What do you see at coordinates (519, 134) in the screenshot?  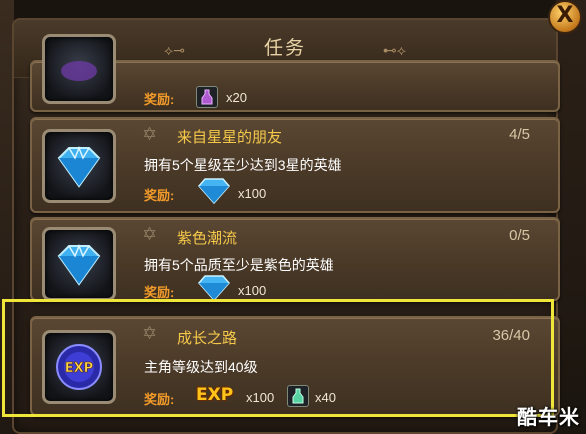 I see `task-progress: 4/5` at bounding box center [519, 134].